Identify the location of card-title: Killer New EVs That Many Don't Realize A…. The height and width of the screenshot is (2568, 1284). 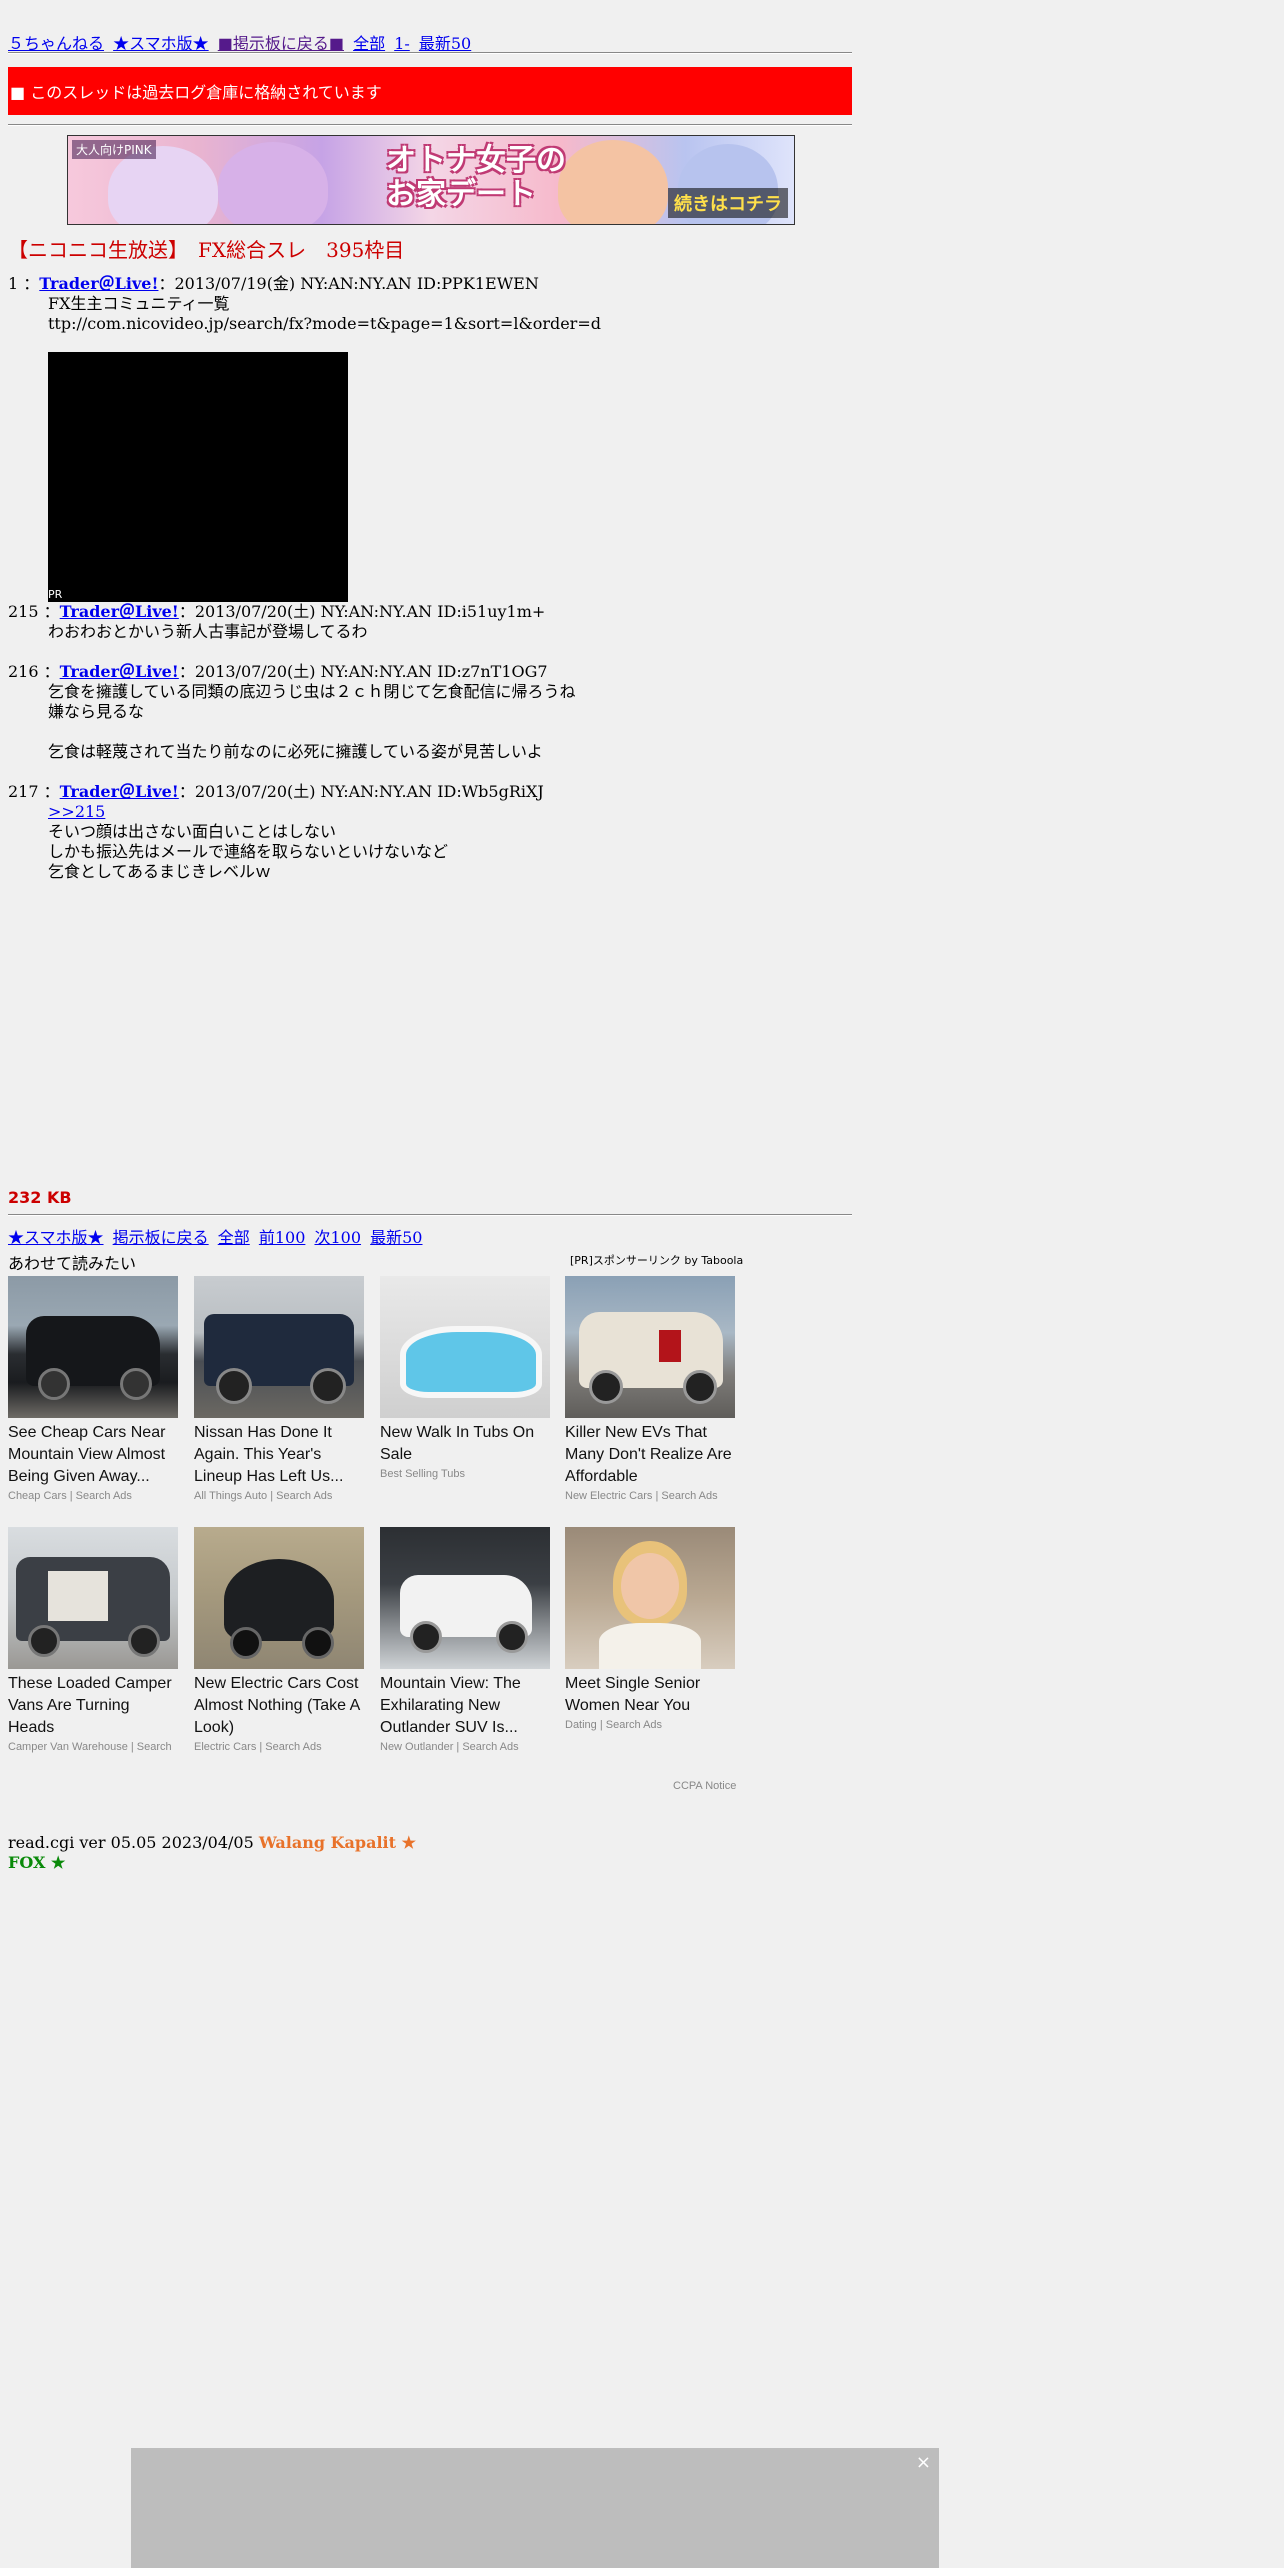
(648, 1454).